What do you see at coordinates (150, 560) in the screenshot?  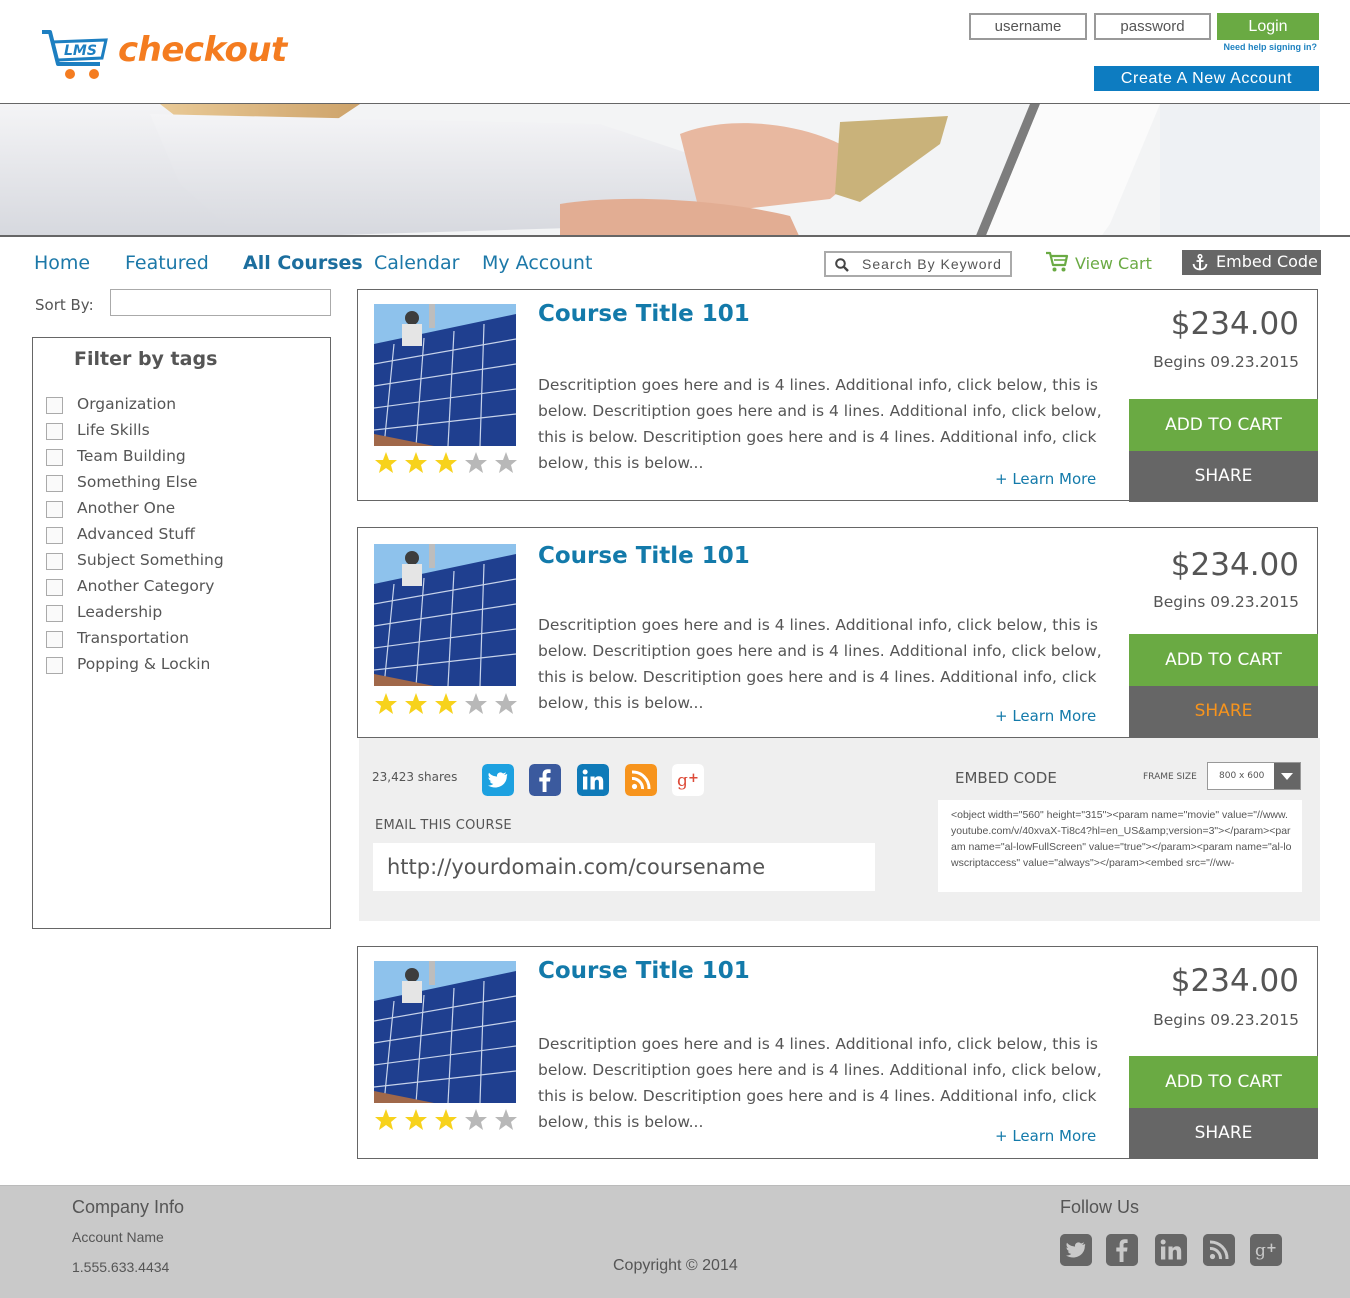 I see `tag-label: Subject Something` at bounding box center [150, 560].